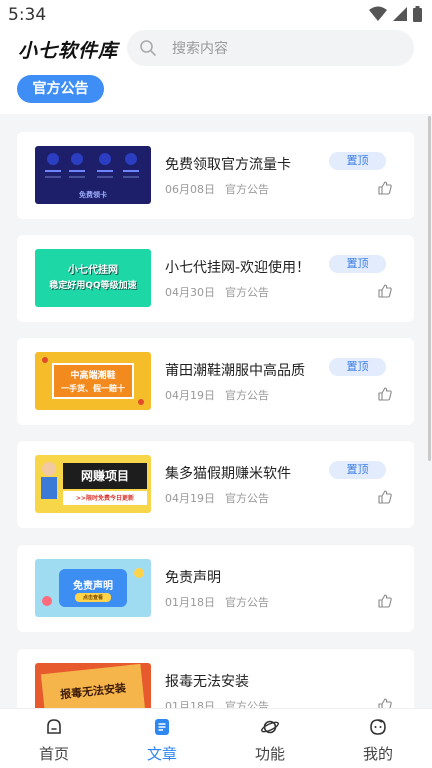 Image resolution: width=432 pixels, height=768 pixels. I want to click on article-date: 04月30日, so click(190, 292).